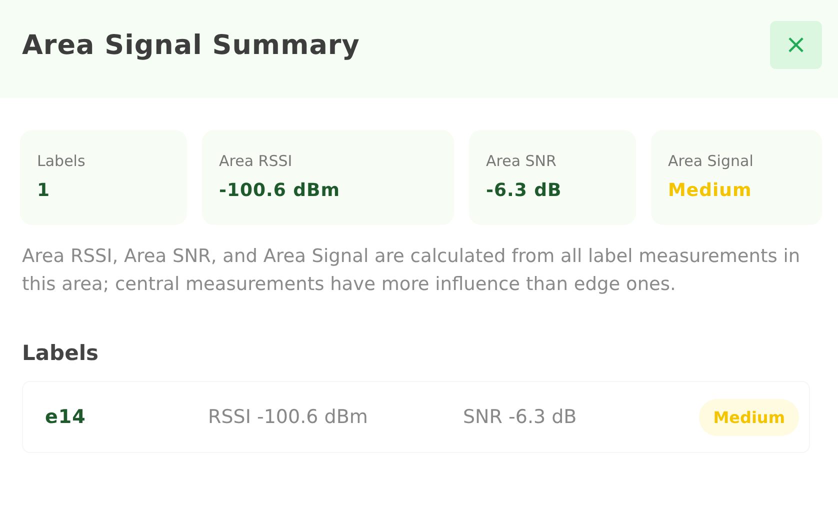 The width and height of the screenshot is (838, 509). What do you see at coordinates (61, 353) in the screenshot?
I see `section-heading: Labels` at bounding box center [61, 353].